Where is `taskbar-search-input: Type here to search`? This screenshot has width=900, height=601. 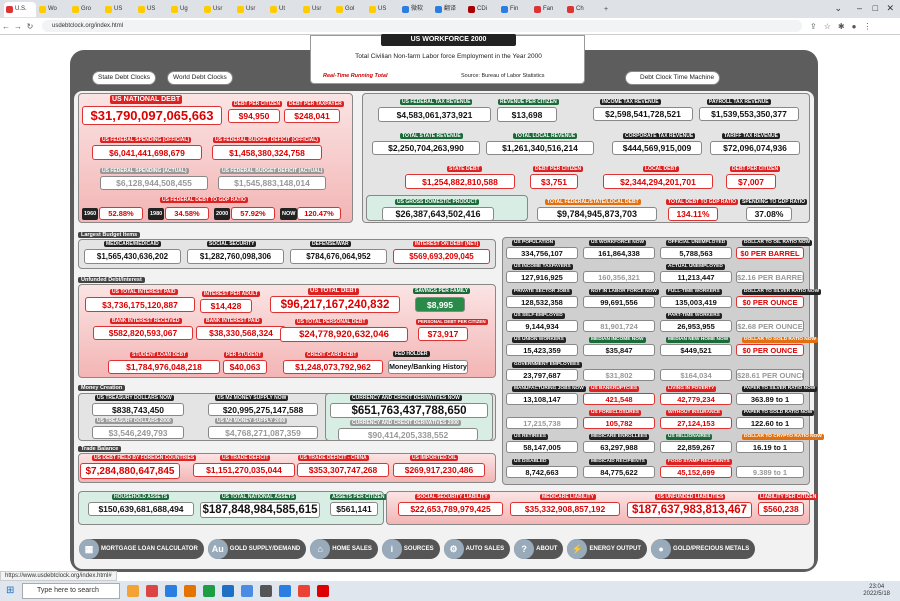 taskbar-search-input: Type here to search is located at coordinates (71, 591).